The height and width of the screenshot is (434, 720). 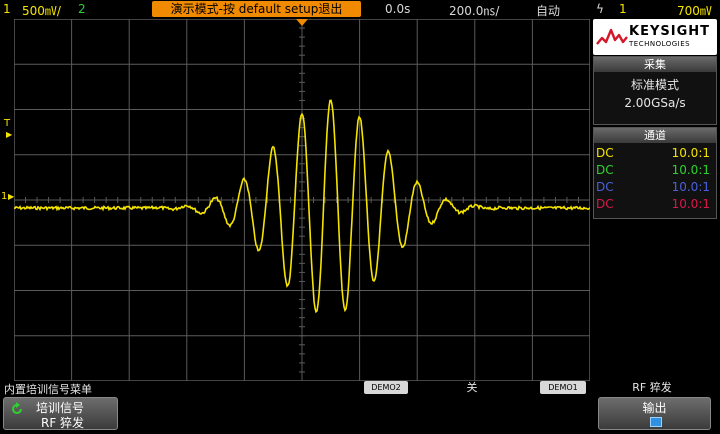 I want to click on channel-row-4: DC 10.0:1, so click(x=655, y=204).